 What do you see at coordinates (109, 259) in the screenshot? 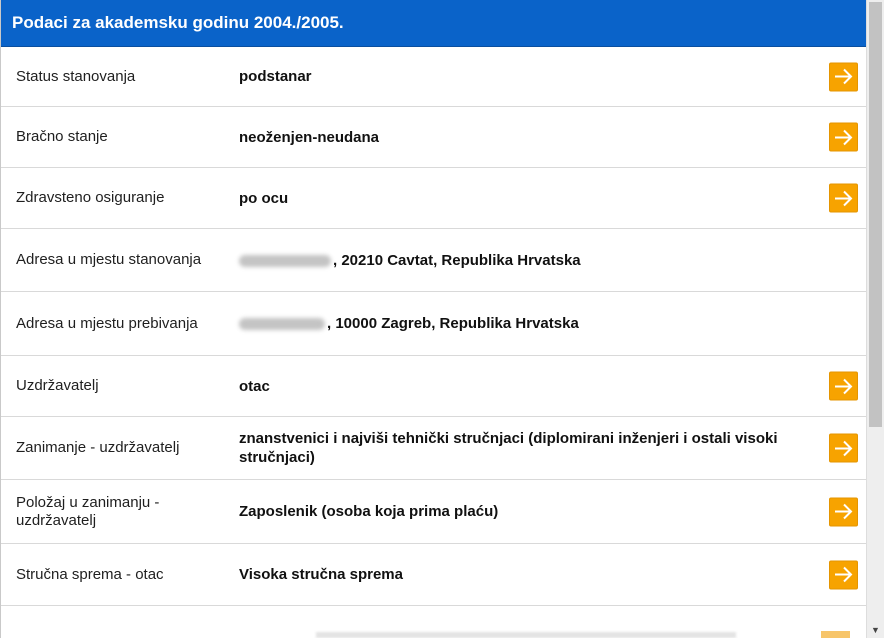
I see `row-label: Adresa u mjestu stanovanja` at bounding box center [109, 259].